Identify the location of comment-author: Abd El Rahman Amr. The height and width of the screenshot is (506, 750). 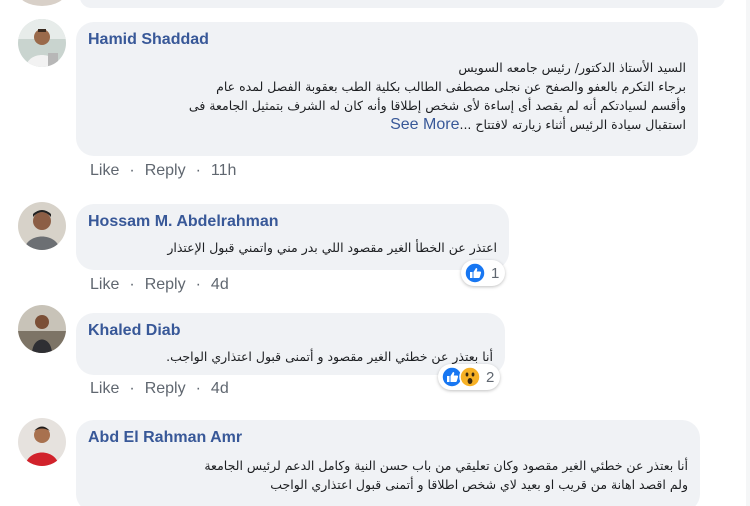
(388, 438).